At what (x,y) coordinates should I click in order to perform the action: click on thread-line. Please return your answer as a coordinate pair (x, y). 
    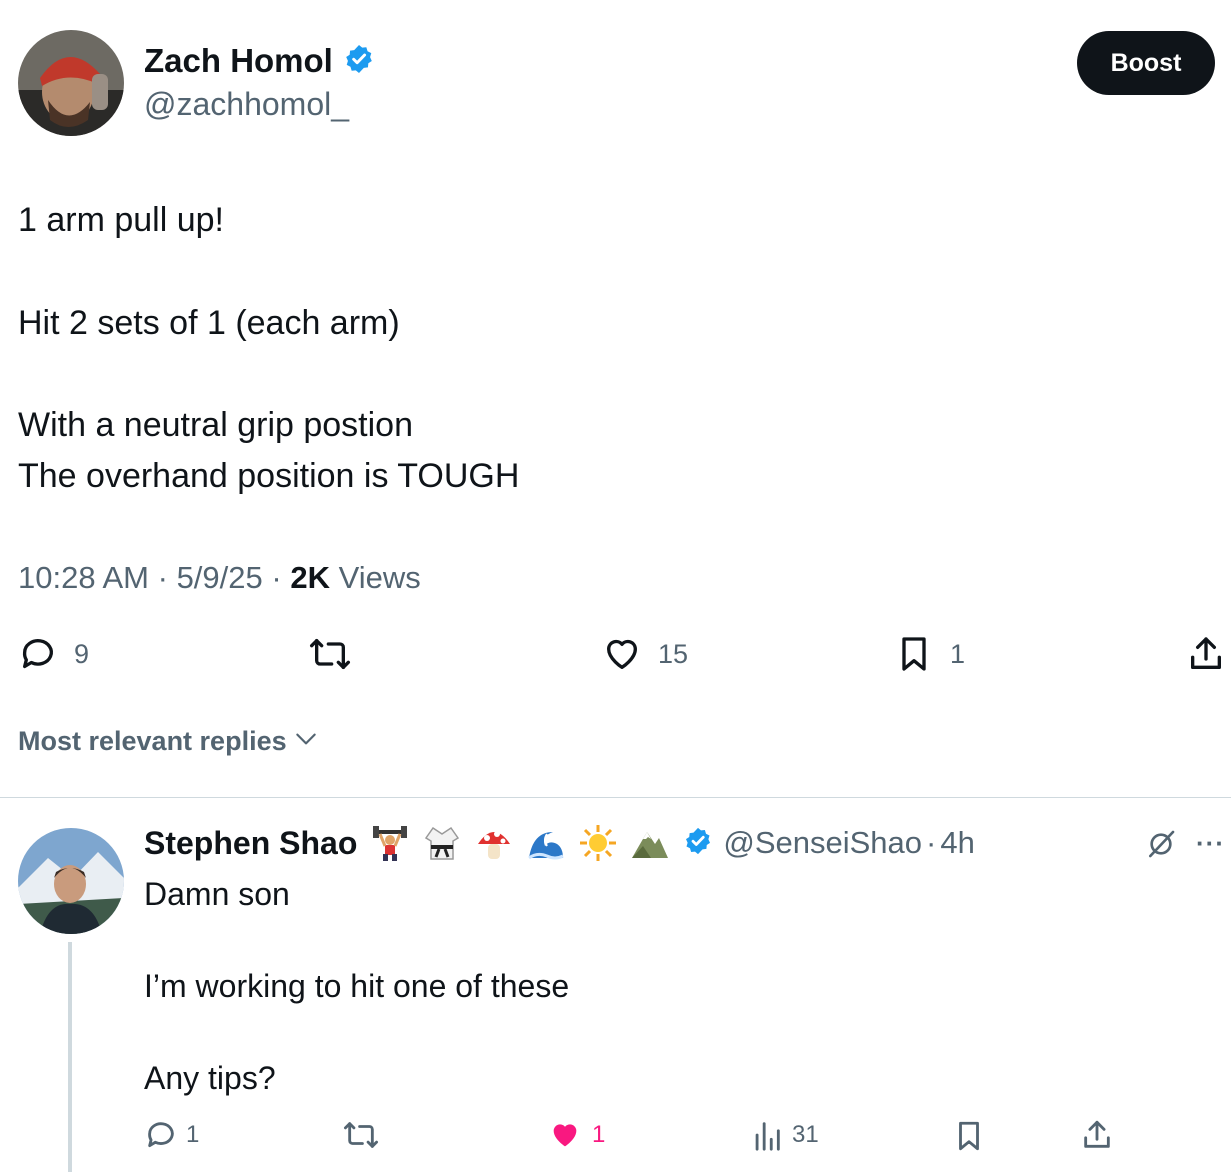
    Looking at the image, I should click on (70, 1057).